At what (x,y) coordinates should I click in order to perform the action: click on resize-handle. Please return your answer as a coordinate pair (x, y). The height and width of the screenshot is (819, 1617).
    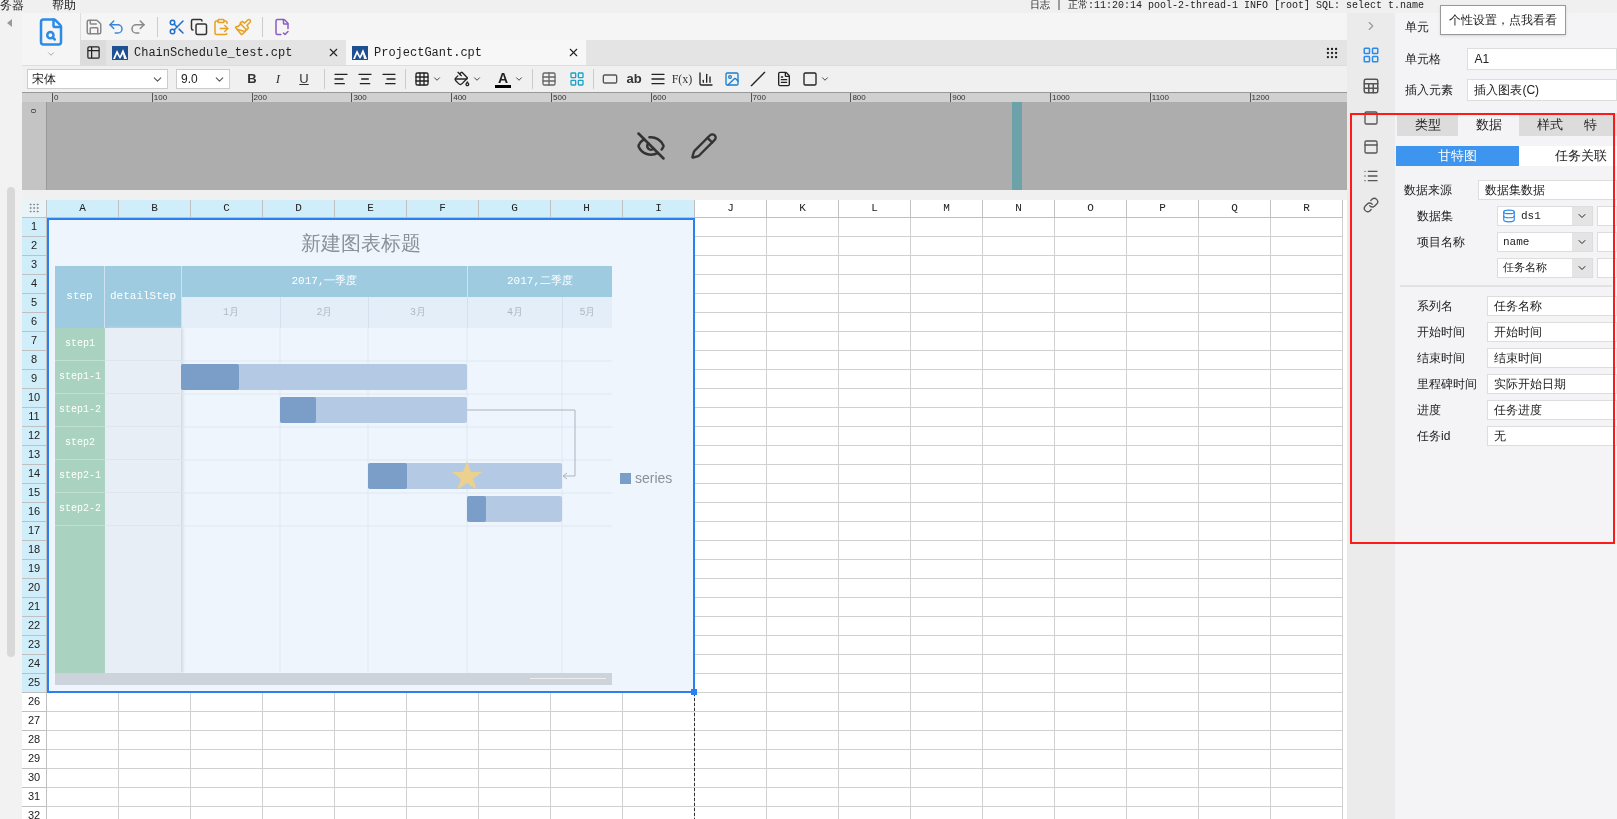
    Looking at the image, I should click on (694, 691).